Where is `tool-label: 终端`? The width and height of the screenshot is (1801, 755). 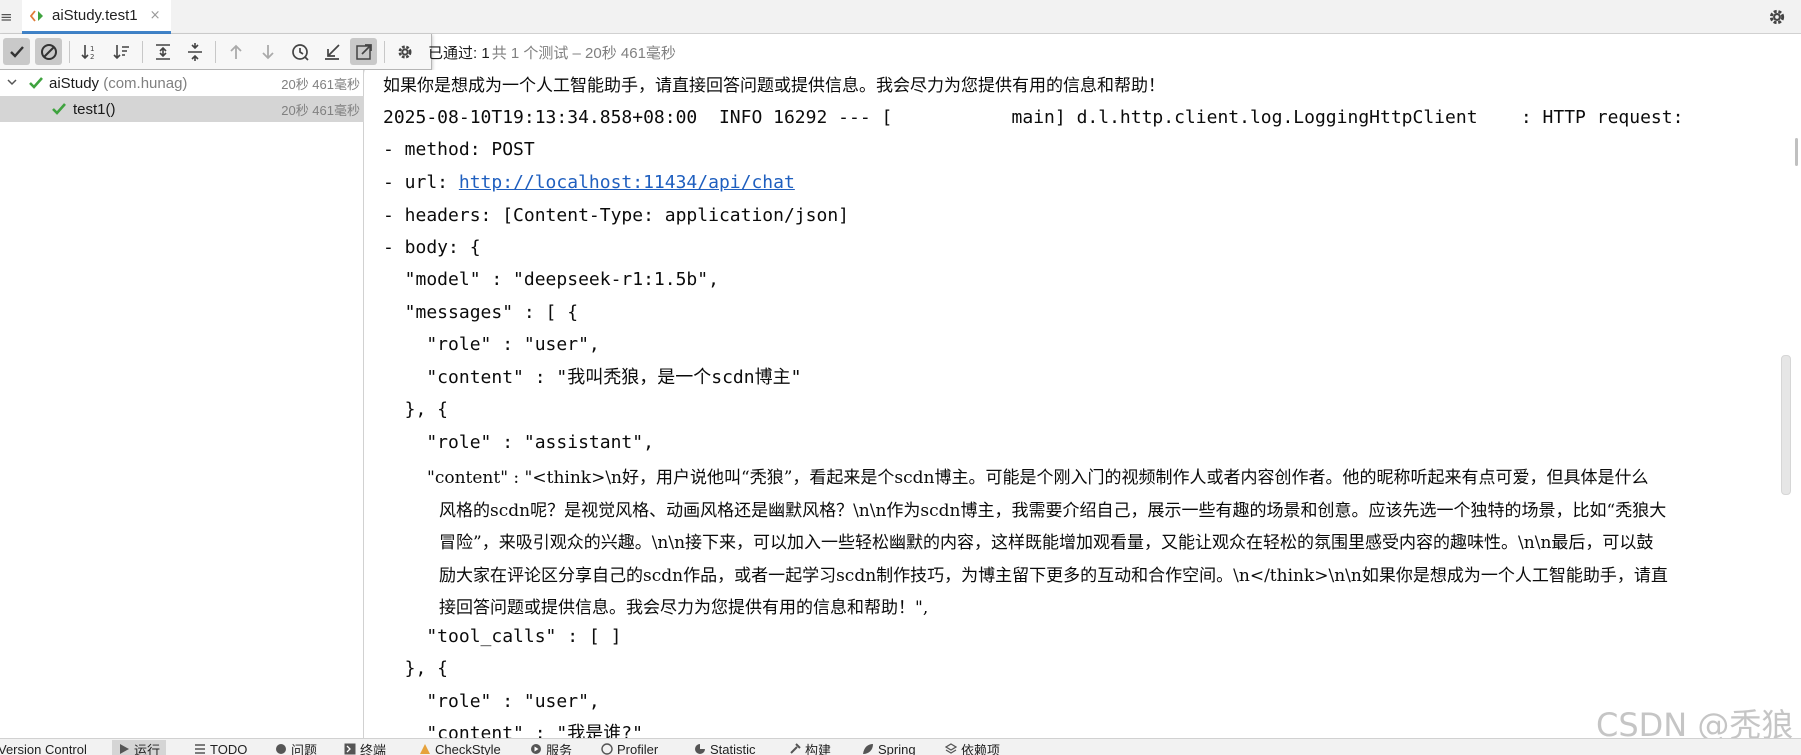 tool-label: 终端 is located at coordinates (373, 748).